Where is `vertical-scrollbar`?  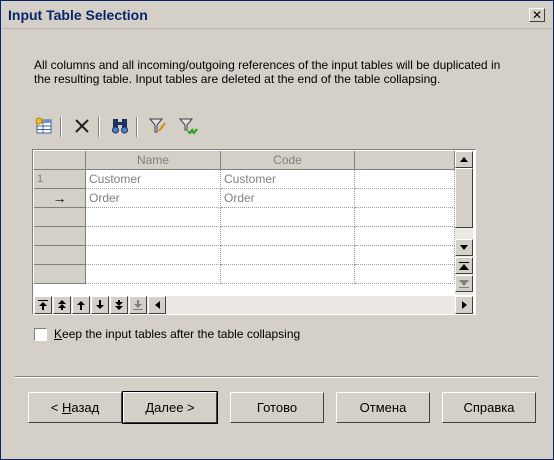
vertical-scrollbar is located at coordinates (464, 223).